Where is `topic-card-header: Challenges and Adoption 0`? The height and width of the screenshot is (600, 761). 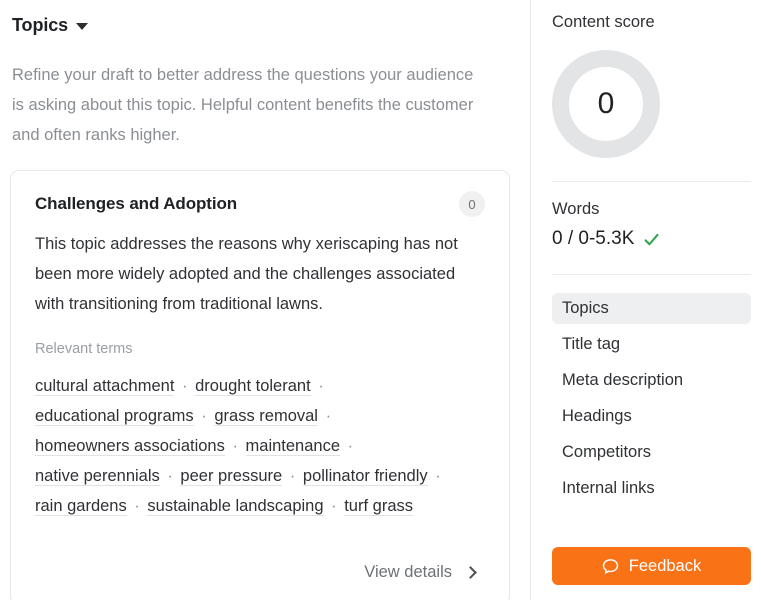
topic-card-header: Challenges and Adoption 0 is located at coordinates (260, 204).